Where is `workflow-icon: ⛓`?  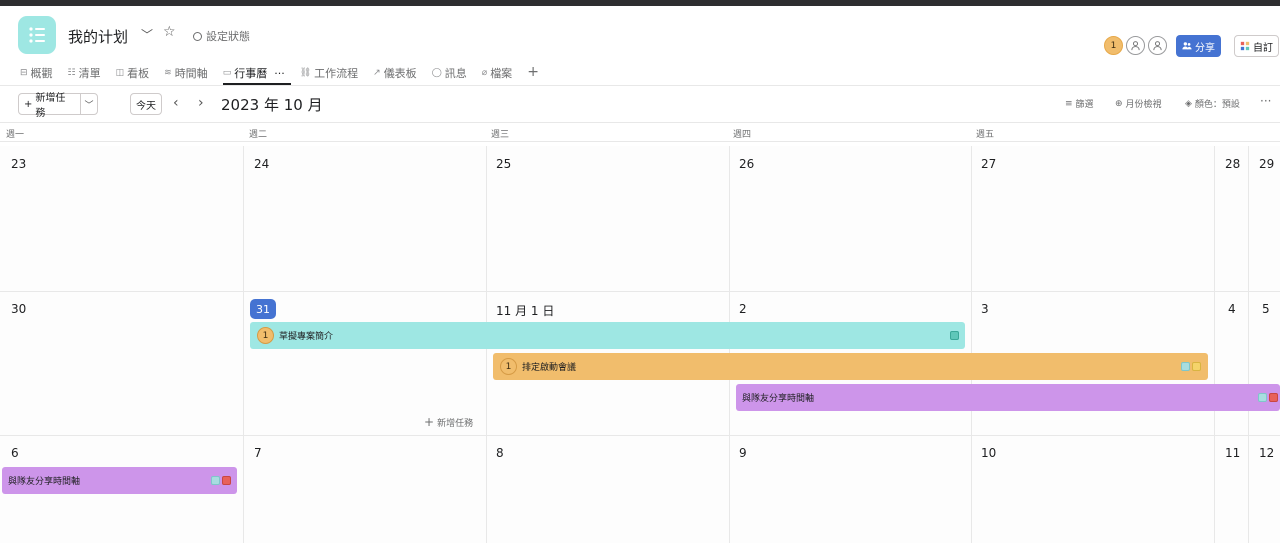 workflow-icon: ⛓ is located at coordinates (305, 73).